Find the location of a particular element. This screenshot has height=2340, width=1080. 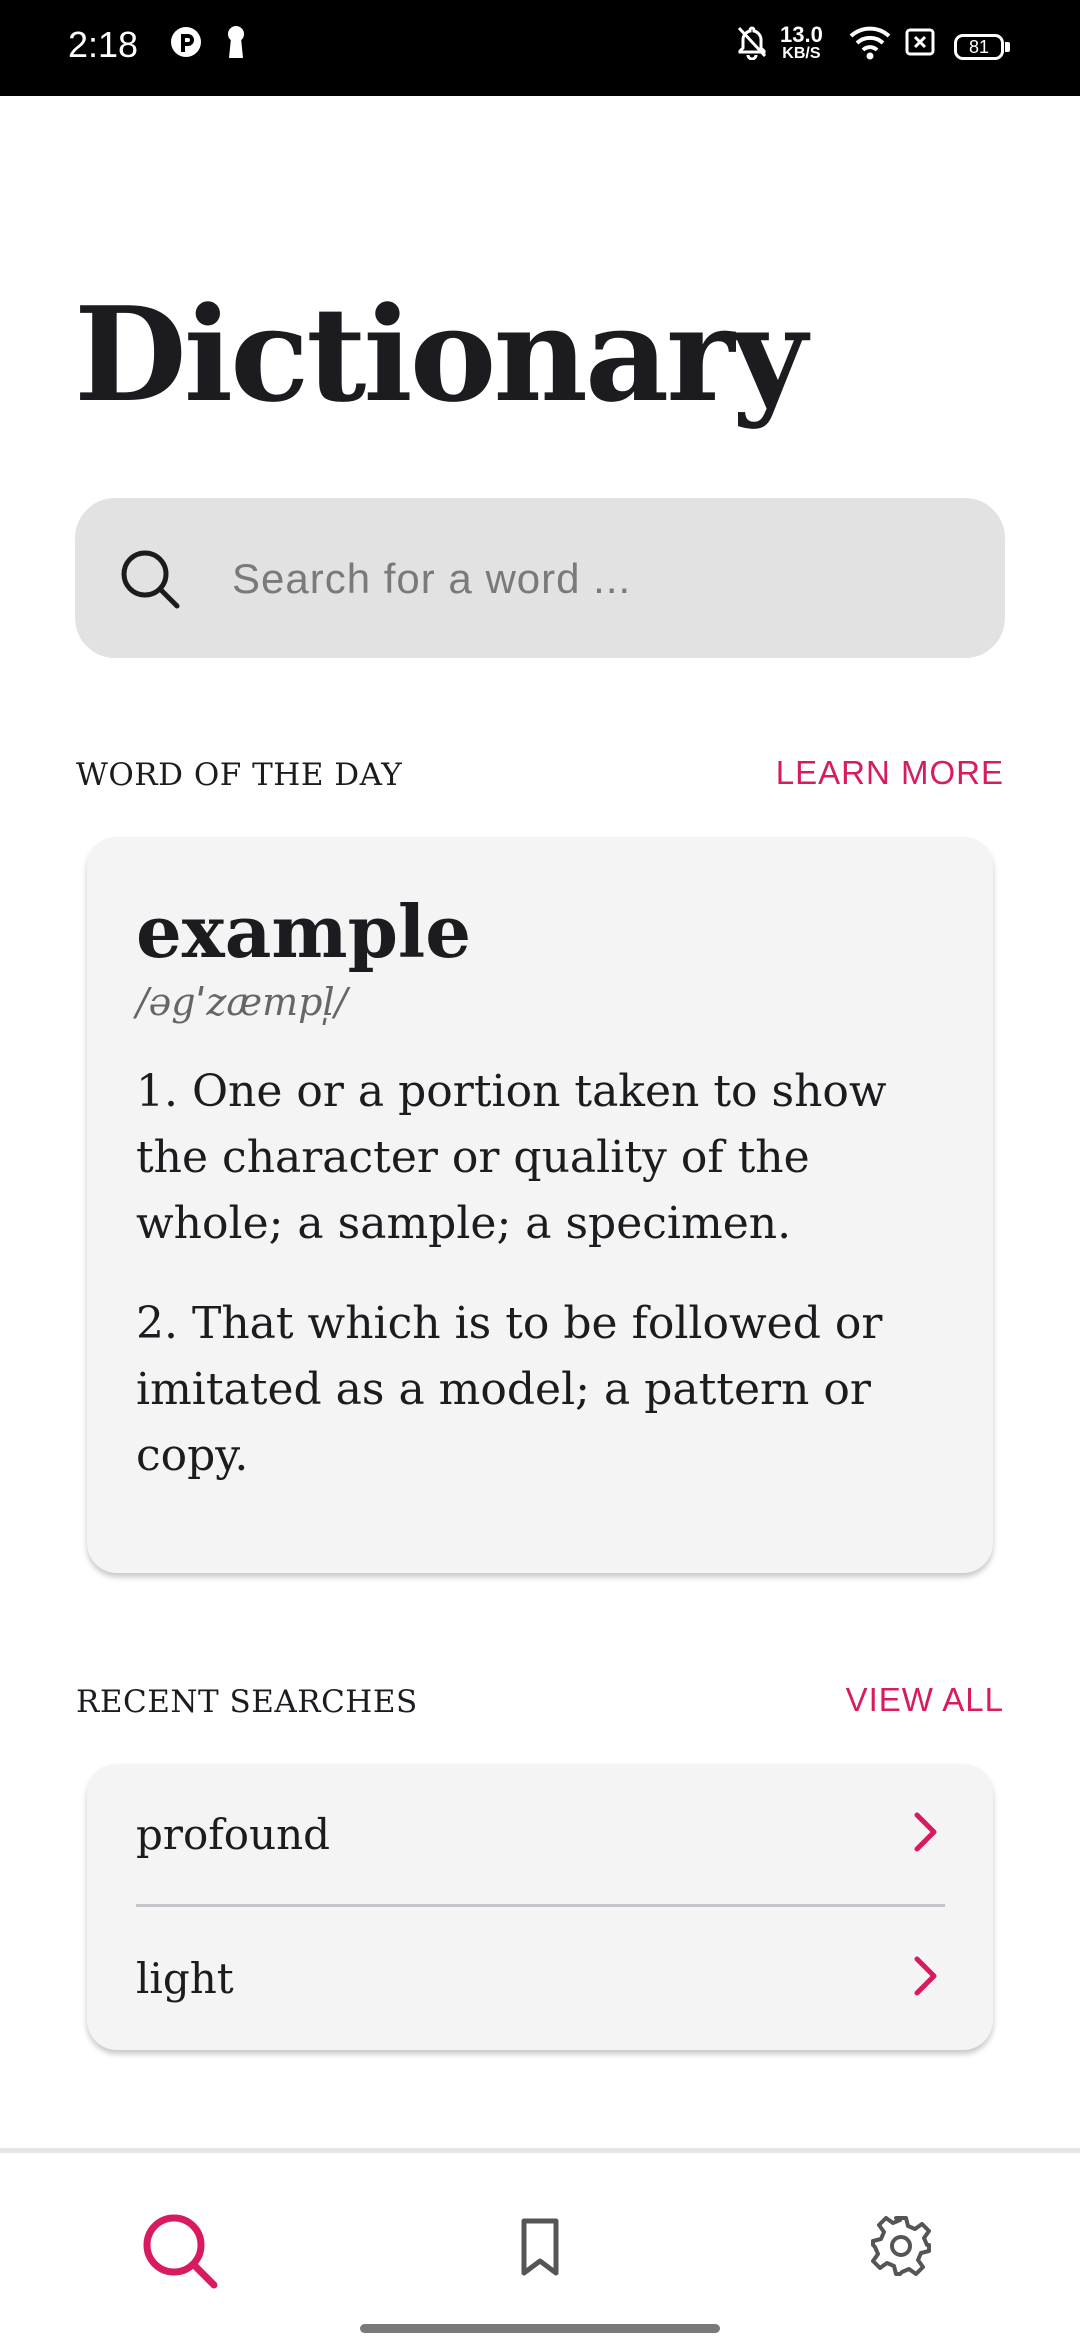

network-speed: 13.0 KB/S is located at coordinates (801, 42).